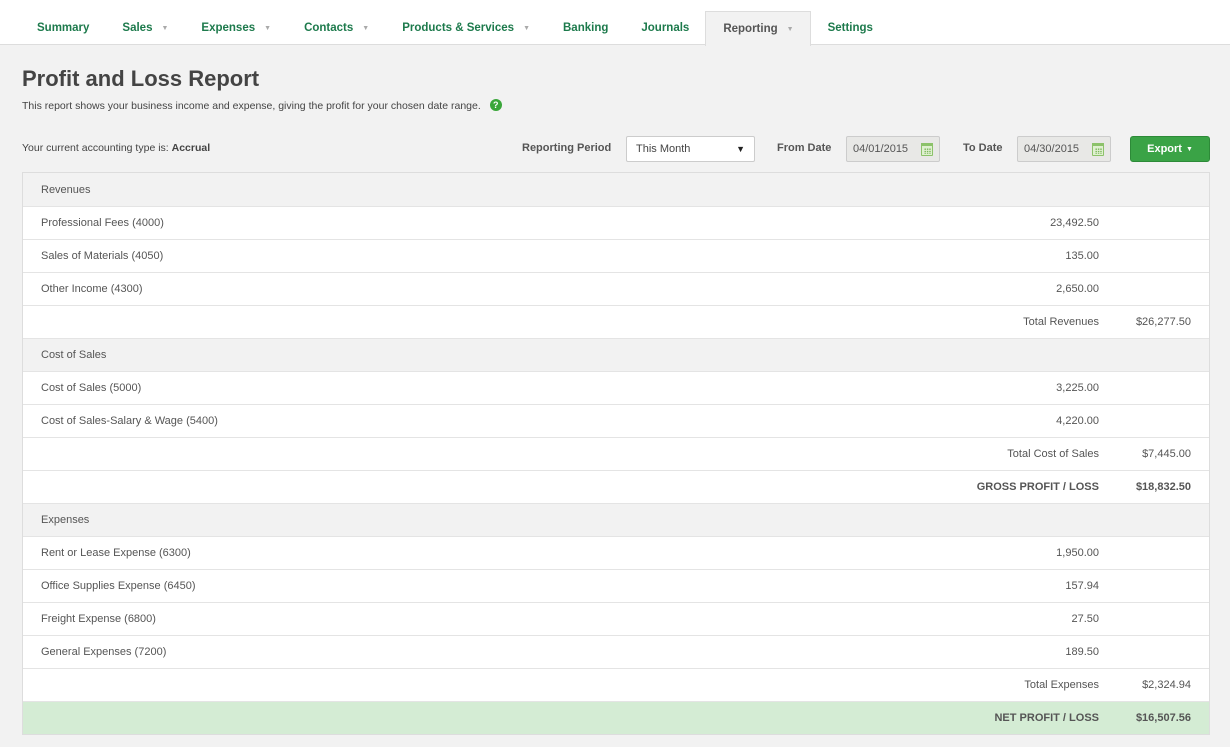  What do you see at coordinates (1166, 454) in the screenshot?
I see `row-total: $7,445.00` at bounding box center [1166, 454].